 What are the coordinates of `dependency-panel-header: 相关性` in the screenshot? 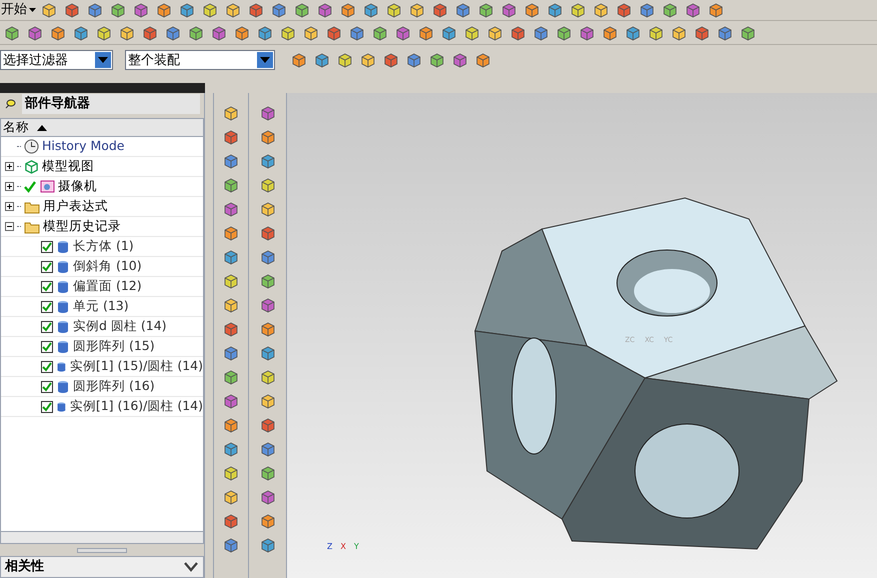 It's located at (102, 567).